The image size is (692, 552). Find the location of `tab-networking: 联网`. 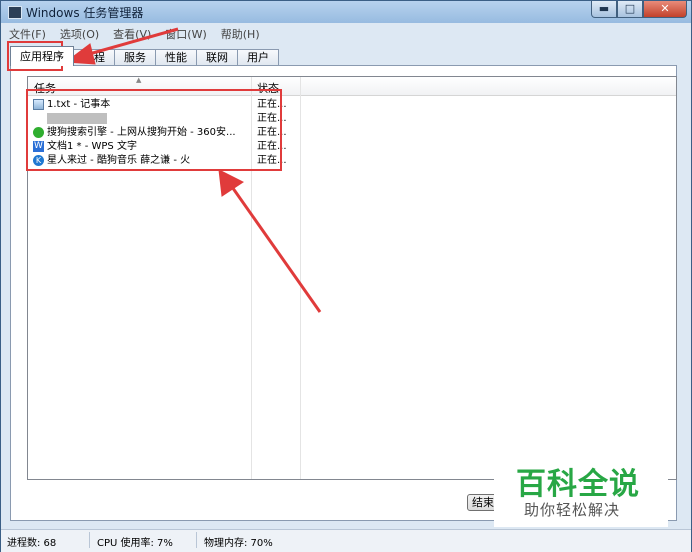

tab-networking: 联网 is located at coordinates (217, 57).